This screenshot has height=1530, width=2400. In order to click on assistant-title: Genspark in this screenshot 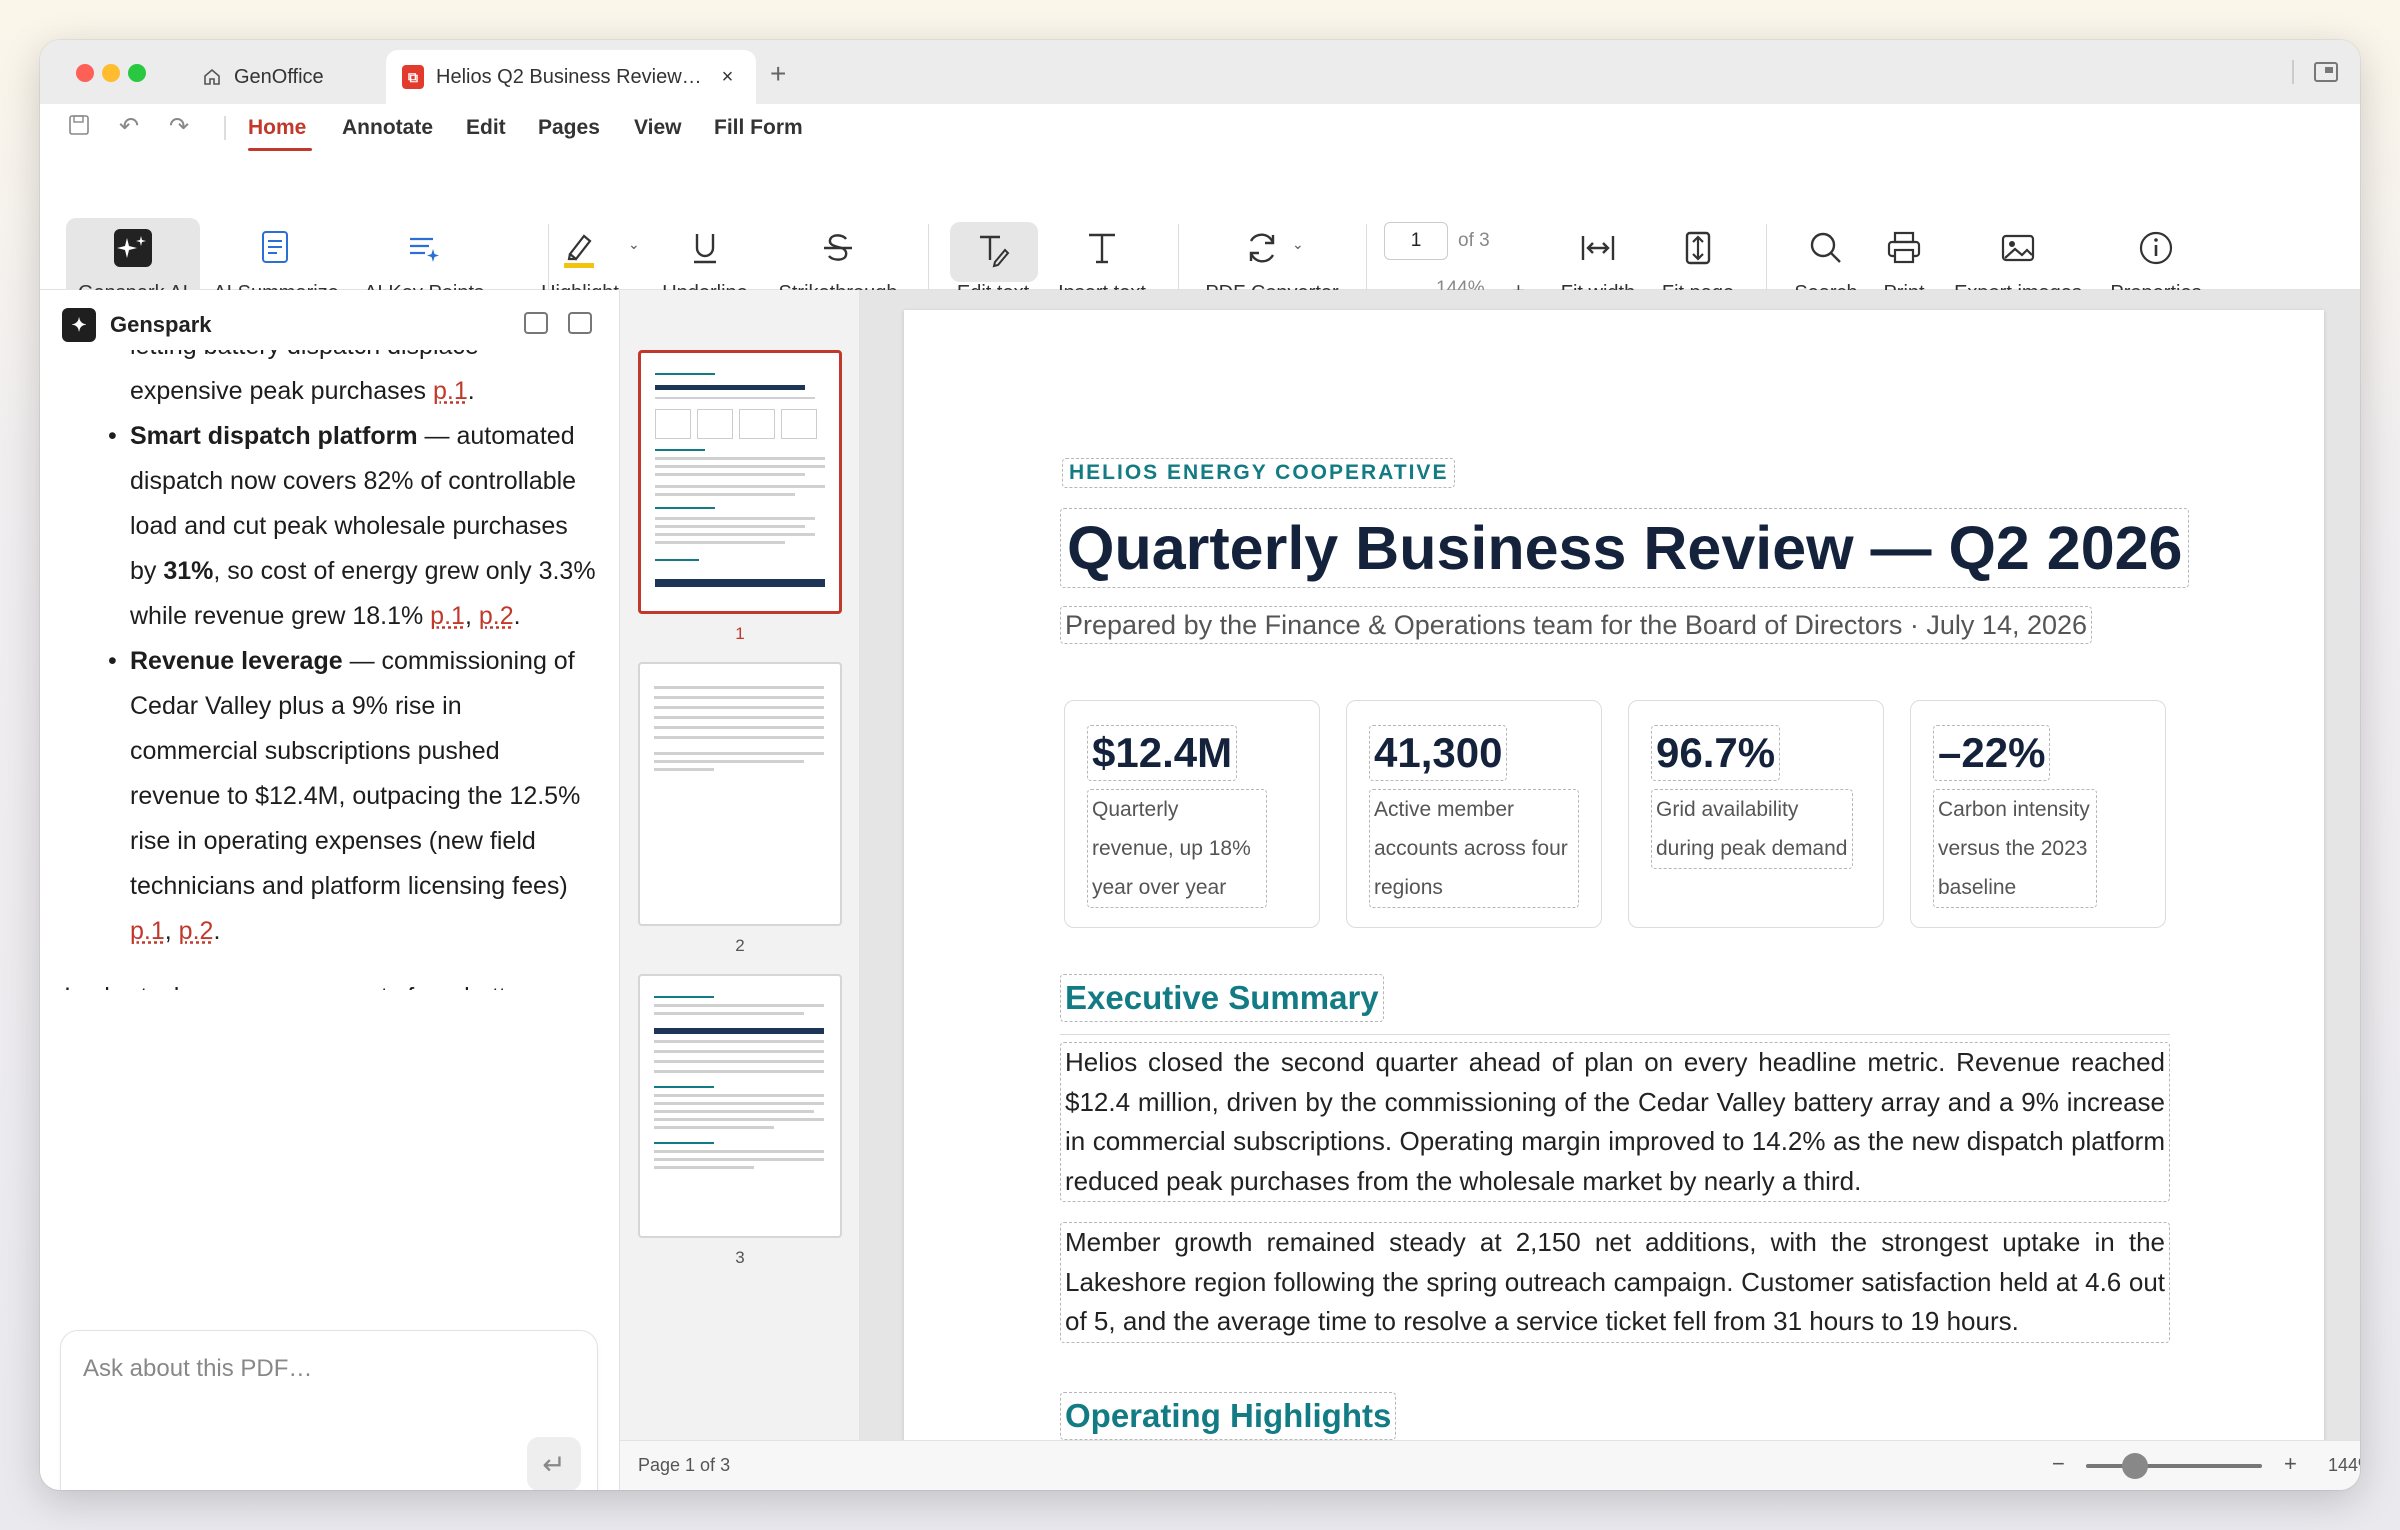, I will do `click(161, 324)`.